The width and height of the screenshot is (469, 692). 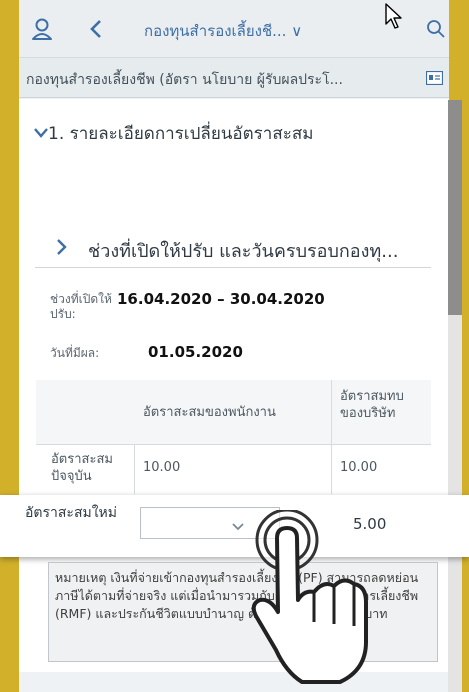 I want to click on row-current-label: อัตราสะสมปัจจุบัน, so click(x=82, y=468).